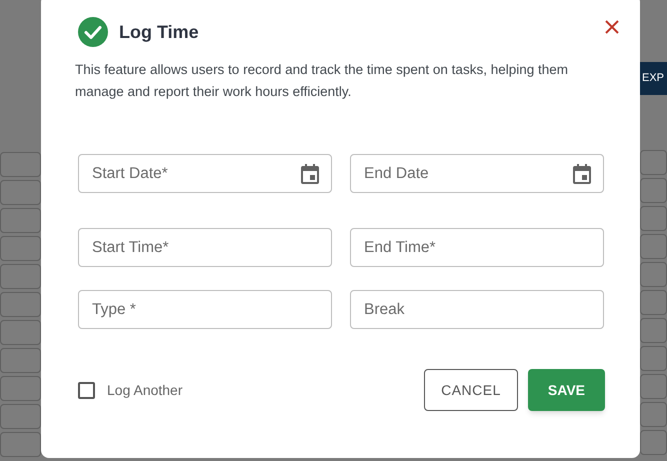 The height and width of the screenshot is (461, 667). Describe the element at coordinates (93, 32) in the screenshot. I see `check-circle-icon` at that location.